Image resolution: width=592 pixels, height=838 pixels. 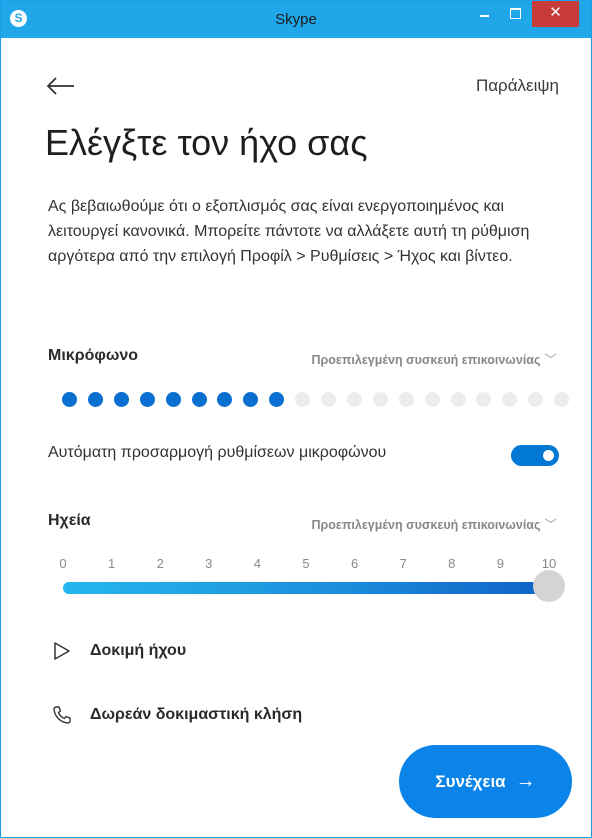 I want to click on toggle-knob, so click(x=548, y=455).